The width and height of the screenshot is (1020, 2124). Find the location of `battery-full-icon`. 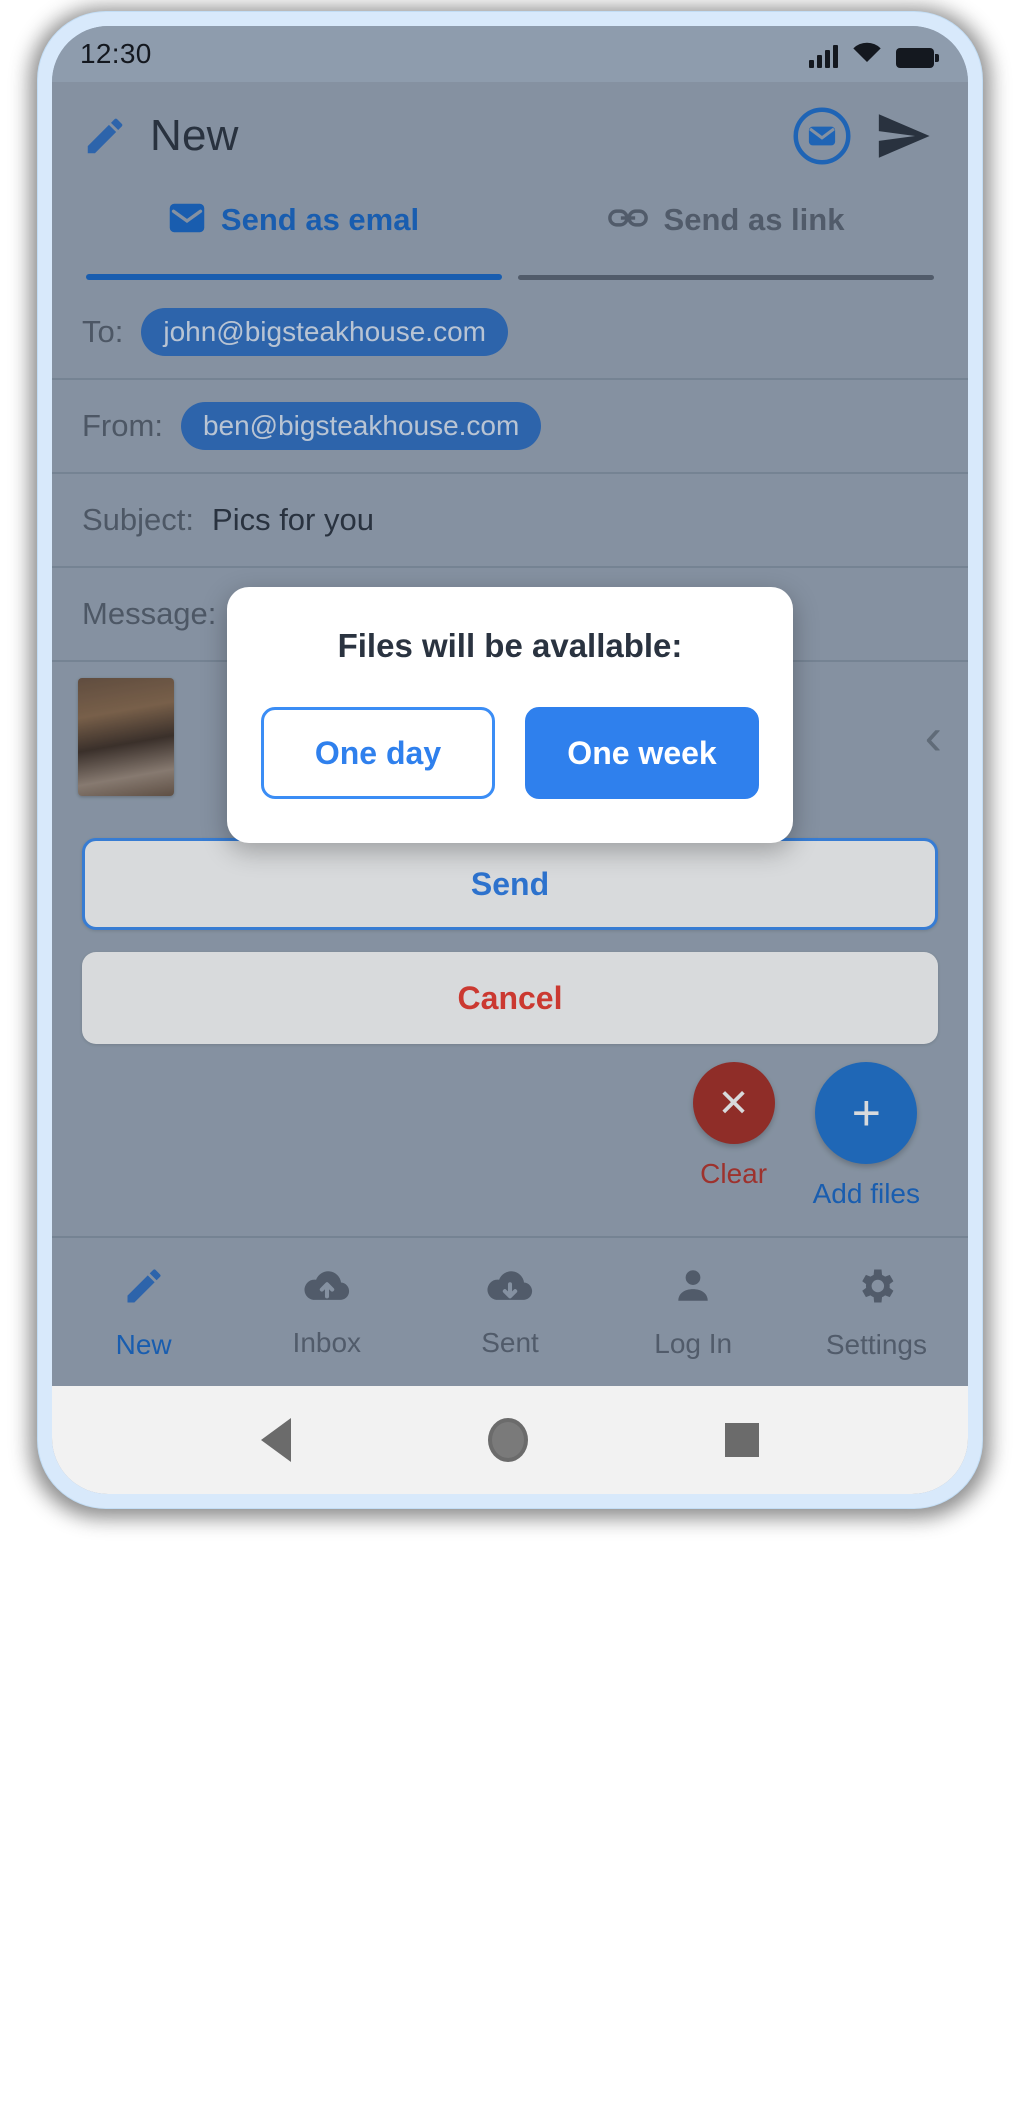

battery-full-icon is located at coordinates (917, 57).